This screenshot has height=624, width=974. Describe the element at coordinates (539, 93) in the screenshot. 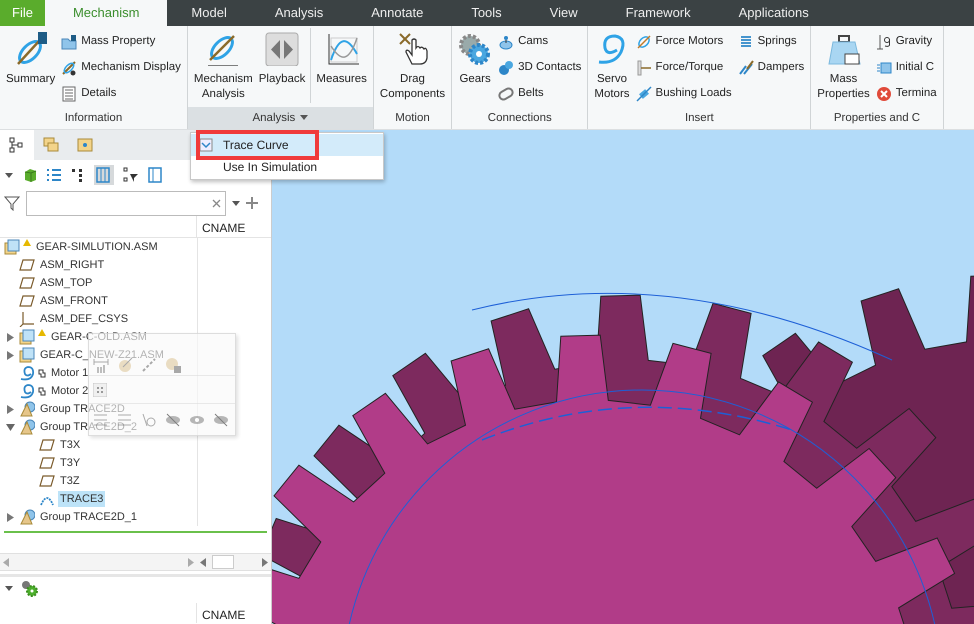

I see `ribbon-button: Belts` at that location.